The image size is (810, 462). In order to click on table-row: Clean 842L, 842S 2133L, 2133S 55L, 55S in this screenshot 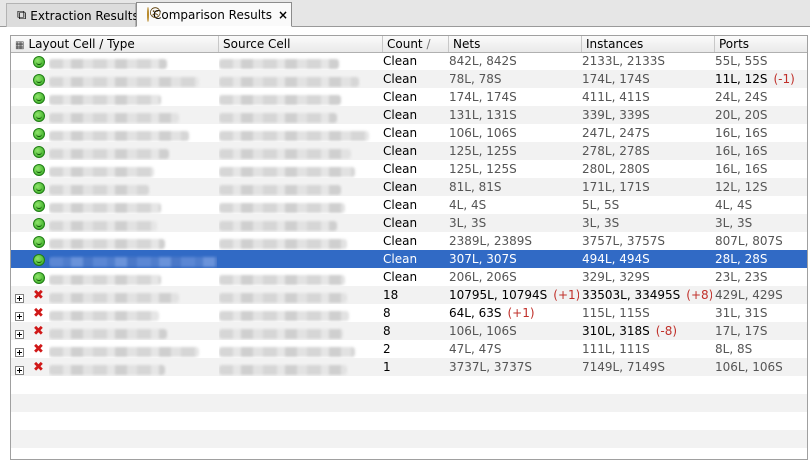, I will do `click(409, 61)`.